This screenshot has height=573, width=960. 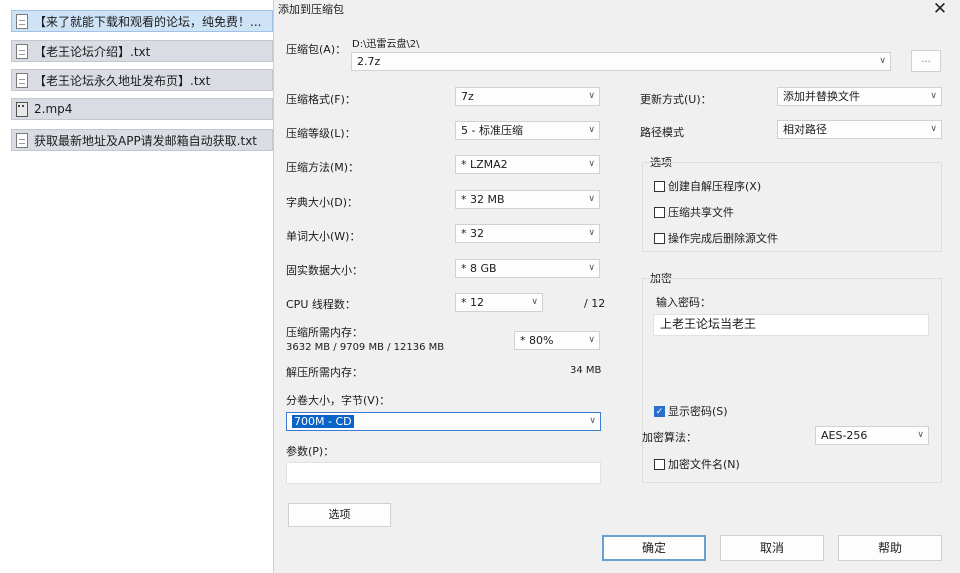 I want to click on cancel-button: 取消, so click(x=772, y=548).